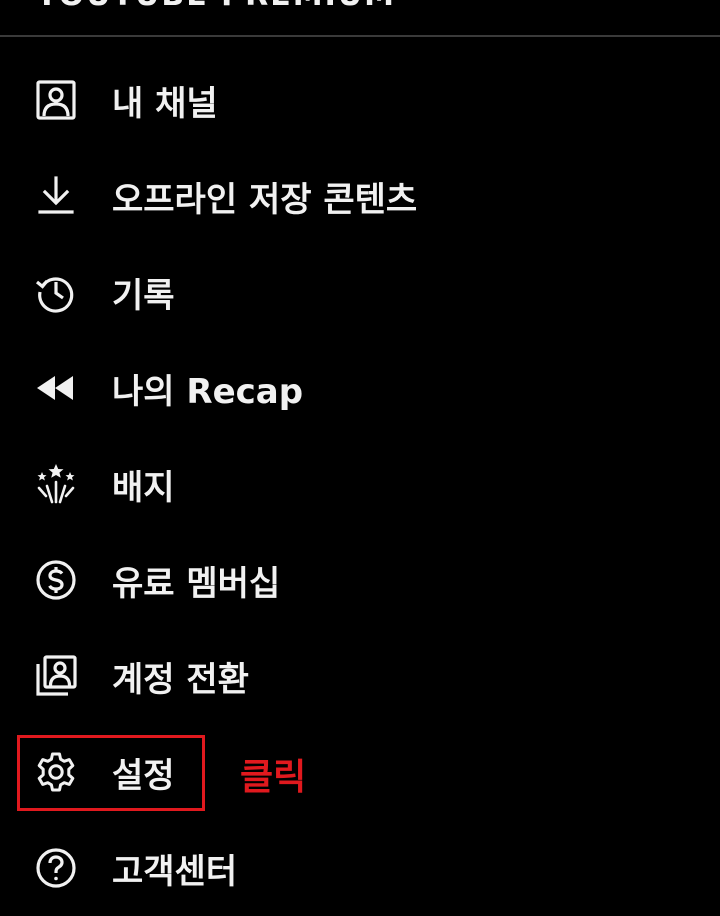  I want to click on menu-item-label: 내 채널, so click(165, 103).